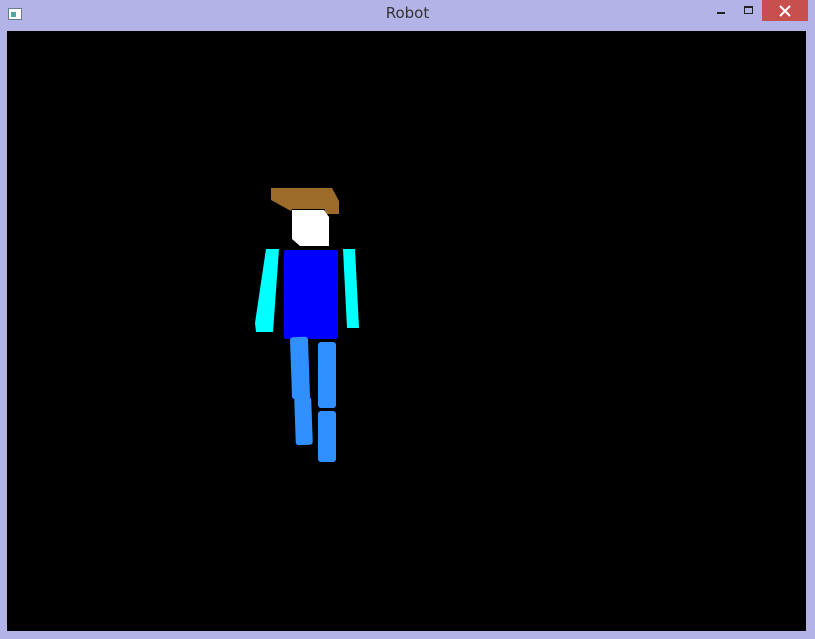 This screenshot has height=639, width=815. What do you see at coordinates (327, 375) in the screenshot?
I see `robot-right-thigh` at bounding box center [327, 375].